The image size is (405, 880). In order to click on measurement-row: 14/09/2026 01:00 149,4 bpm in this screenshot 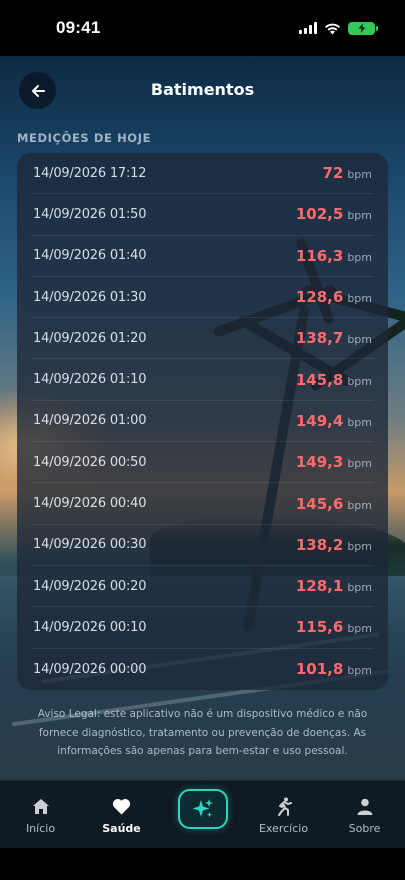, I will do `click(202, 422)`.